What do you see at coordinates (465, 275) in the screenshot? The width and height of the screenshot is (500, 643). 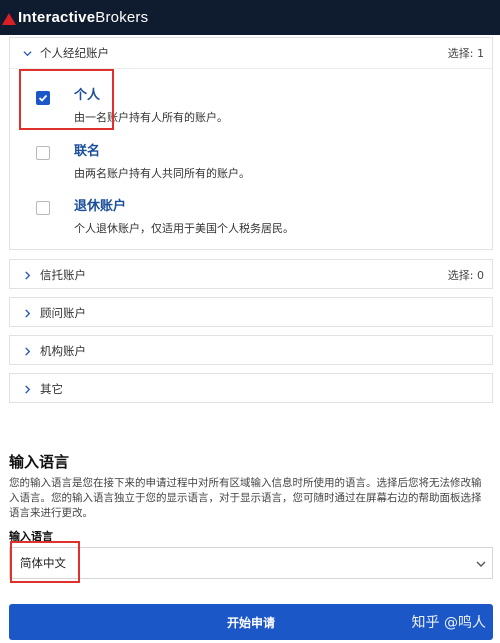 I see `selection-count: 选择: 0` at bounding box center [465, 275].